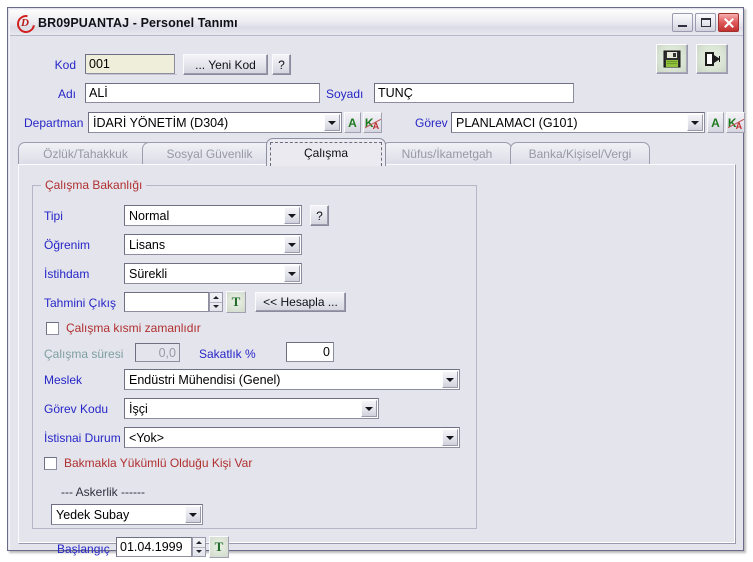 This screenshot has width=753, height=562. What do you see at coordinates (447, 153) in the screenshot?
I see `tab-nufus-ikametgah: Nüfus/İkametgah` at bounding box center [447, 153].